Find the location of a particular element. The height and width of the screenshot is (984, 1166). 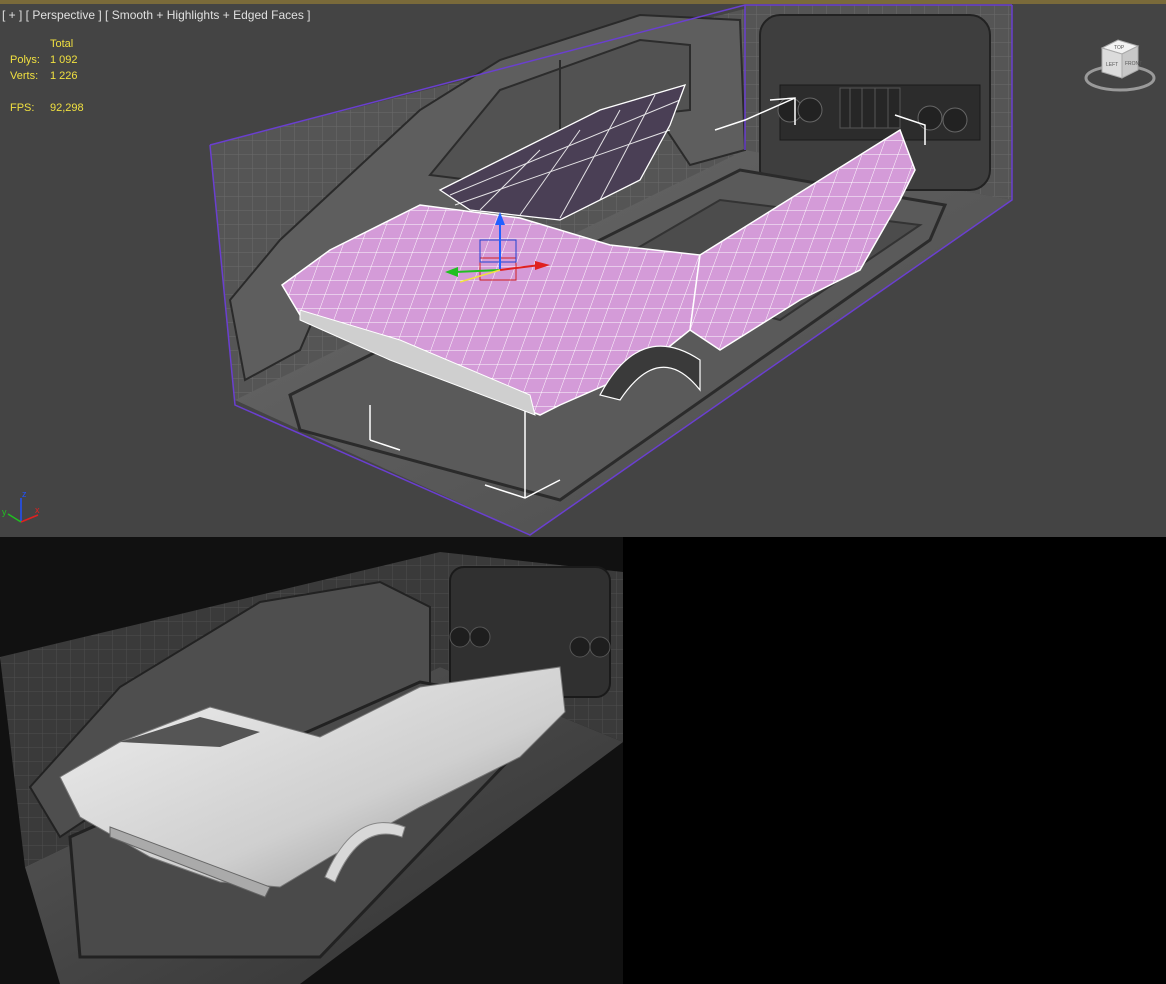

verts-label: Verts: is located at coordinates (24, 76).